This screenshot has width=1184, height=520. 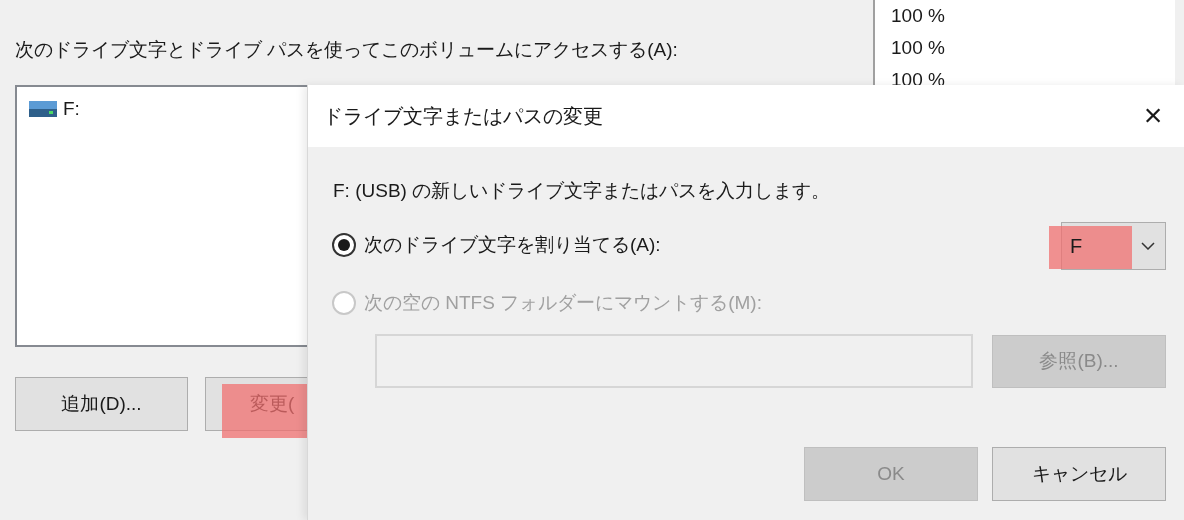 What do you see at coordinates (344, 245) in the screenshot?
I see `radio-button` at bounding box center [344, 245].